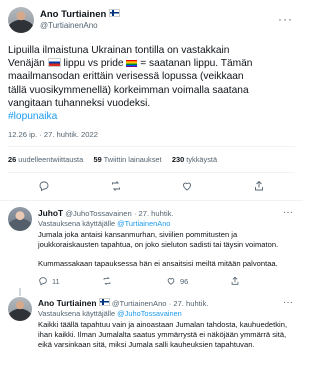 This screenshot has width=320, height=375. I want to click on reply-reply-action: 11, so click(49, 281).